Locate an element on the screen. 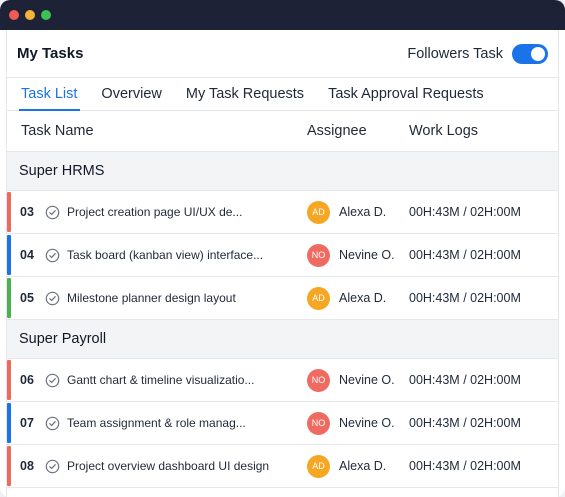 Image resolution: width=565 pixels, height=497 pixels. group-header: Super Payroll is located at coordinates (282, 339).